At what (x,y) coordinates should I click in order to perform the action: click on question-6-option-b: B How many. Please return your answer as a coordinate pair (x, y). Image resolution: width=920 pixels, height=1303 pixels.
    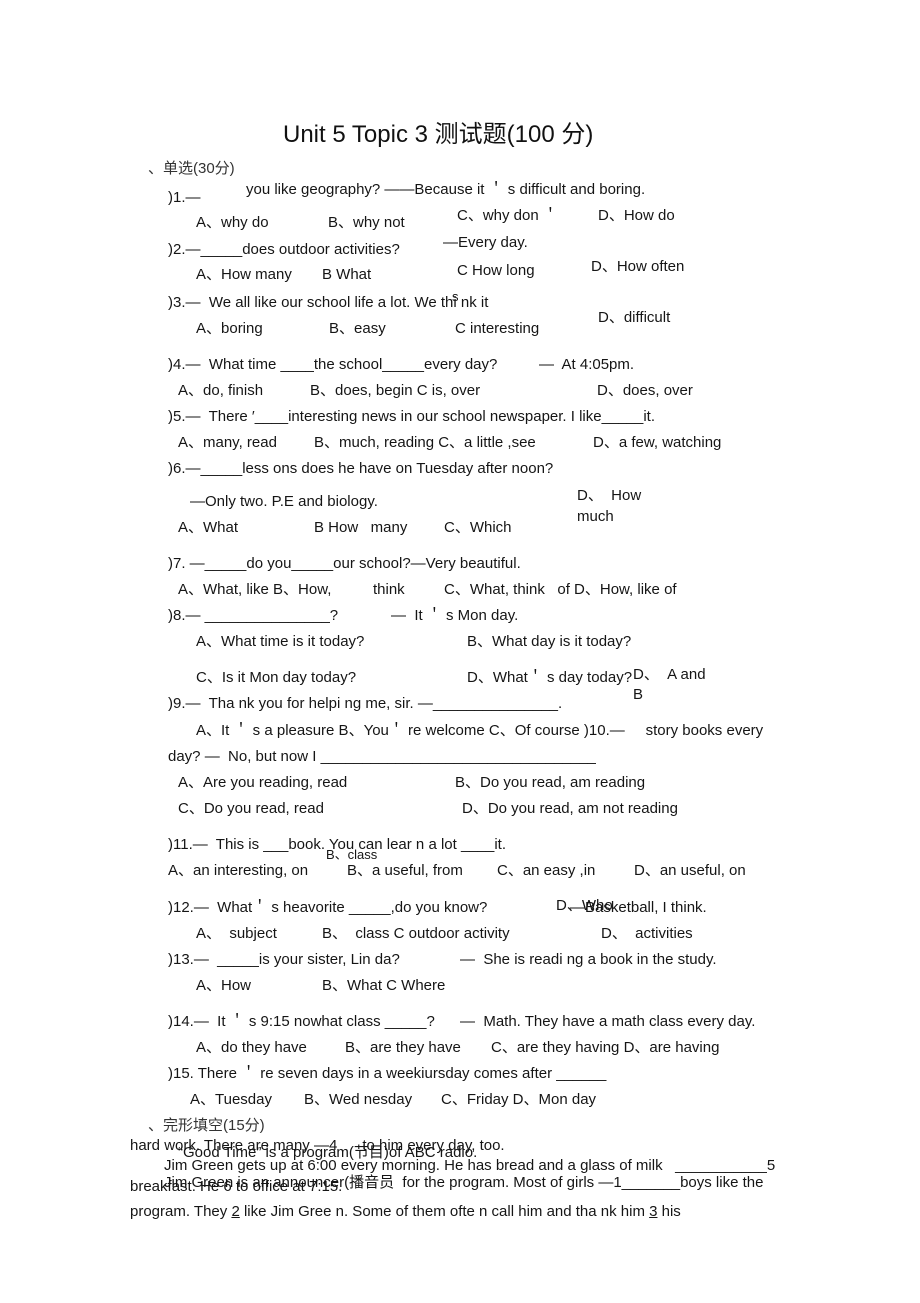
    Looking at the image, I should click on (361, 527).